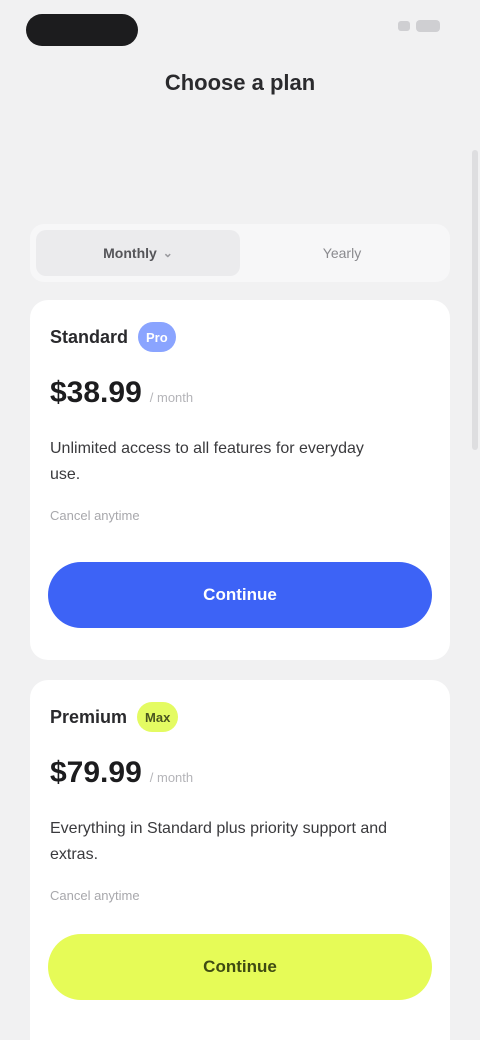  What do you see at coordinates (96, 772) in the screenshot?
I see `plan-price: $79.99` at bounding box center [96, 772].